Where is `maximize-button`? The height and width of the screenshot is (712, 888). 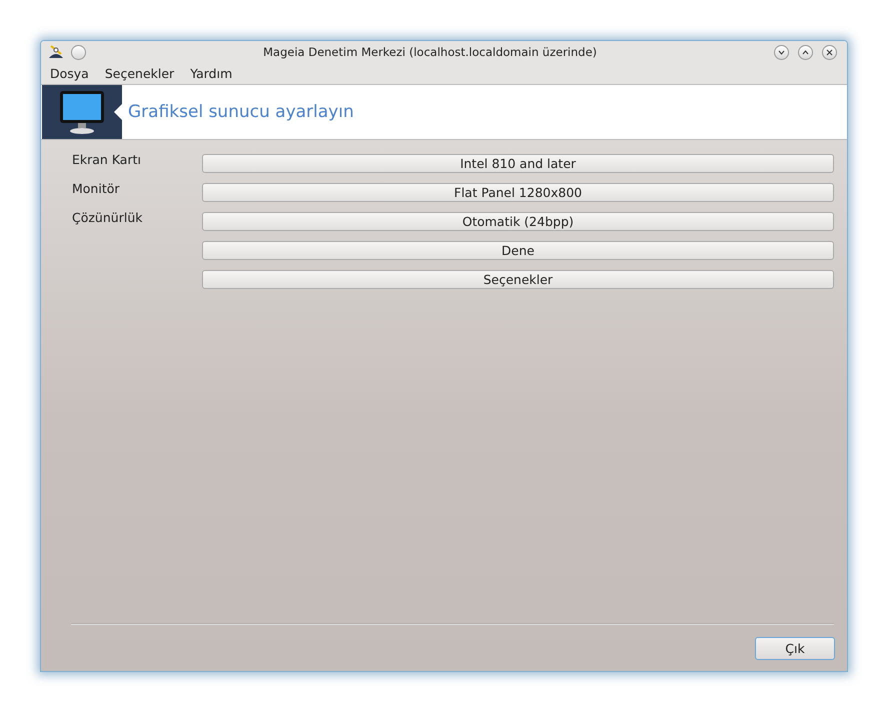 maximize-button is located at coordinates (805, 52).